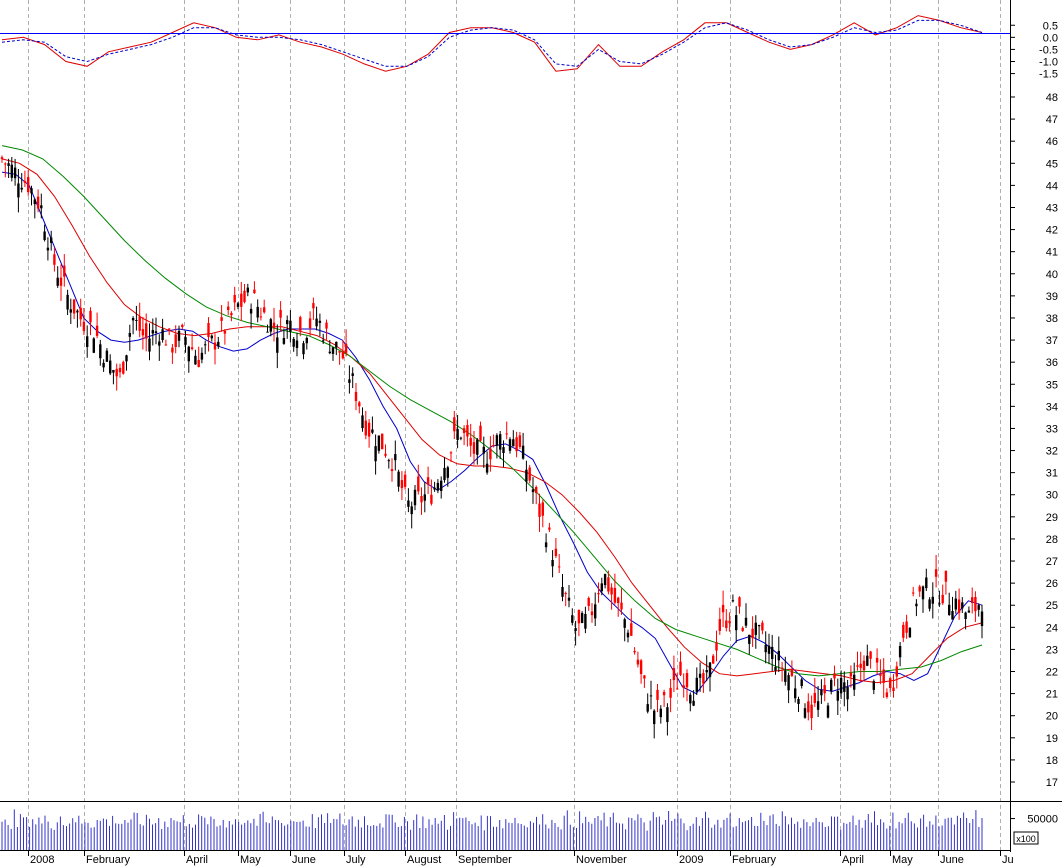 The height and width of the screenshot is (866, 1062). What do you see at coordinates (1050, 26) in the screenshot?
I see `y-tick-label: 0.5` at bounding box center [1050, 26].